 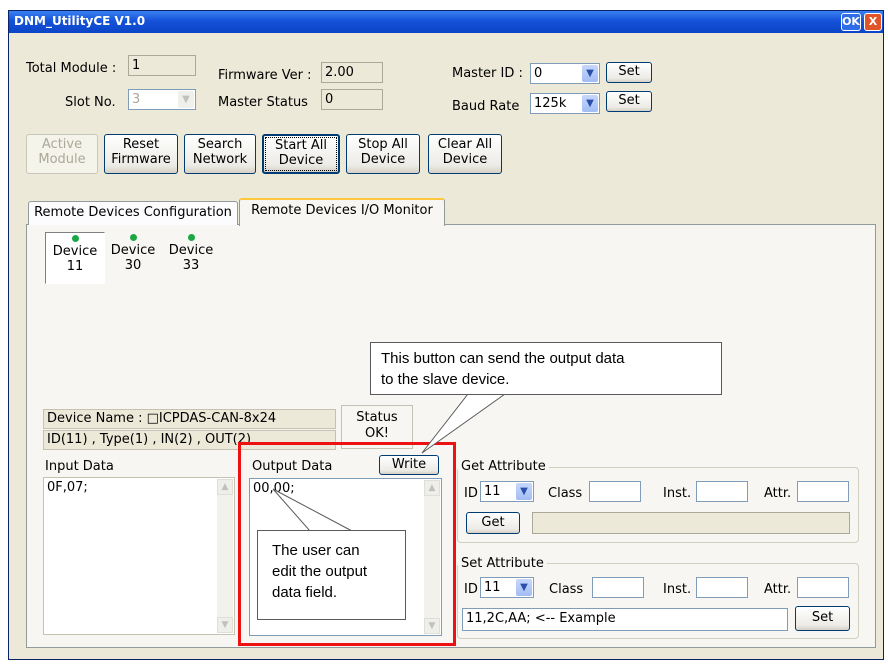 I want to click on callout-pointers, so click(x=389, y=462).